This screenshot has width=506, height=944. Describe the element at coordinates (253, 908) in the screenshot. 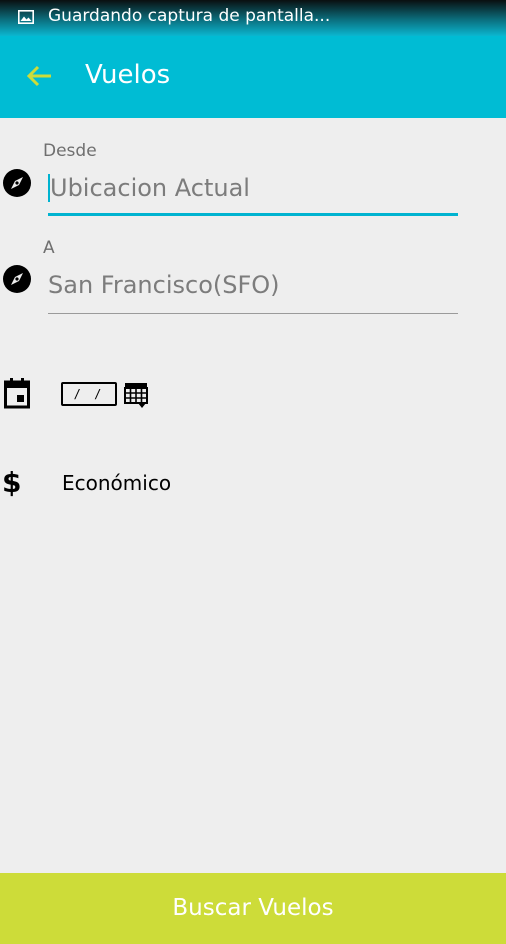

I see `search-flights-button: Buscar Vuelos` at that location.